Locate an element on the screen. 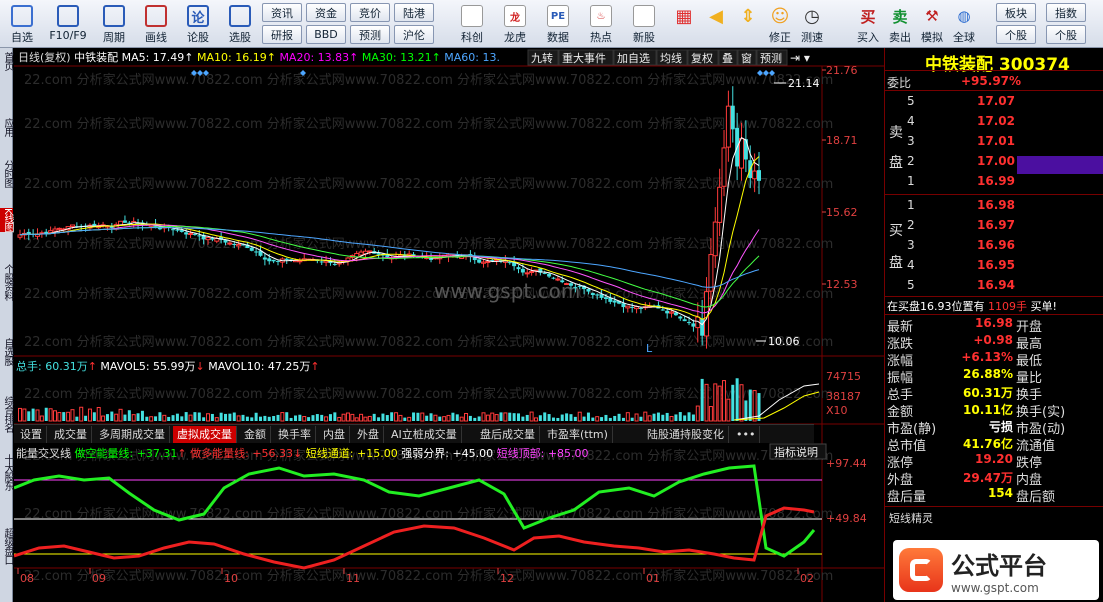  toolbar-clock-button: 周期 is located at coordinates (114, 24).